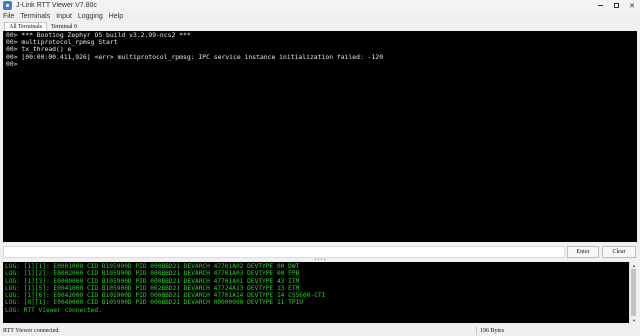  I want to click on maximize-button, so click(616, 5).